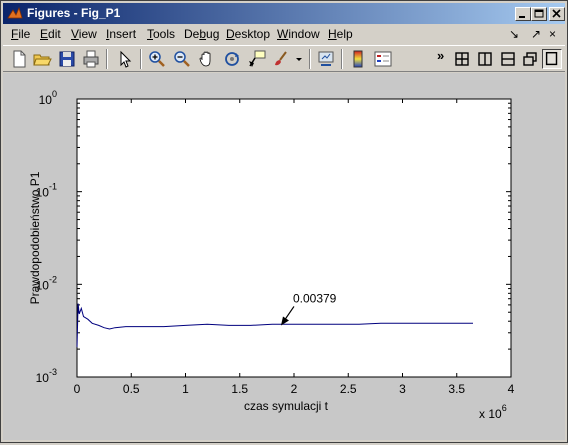 This screenshot has height=445, width=568. I want to click on x-scale-factor: x 106, so click(493, 412).